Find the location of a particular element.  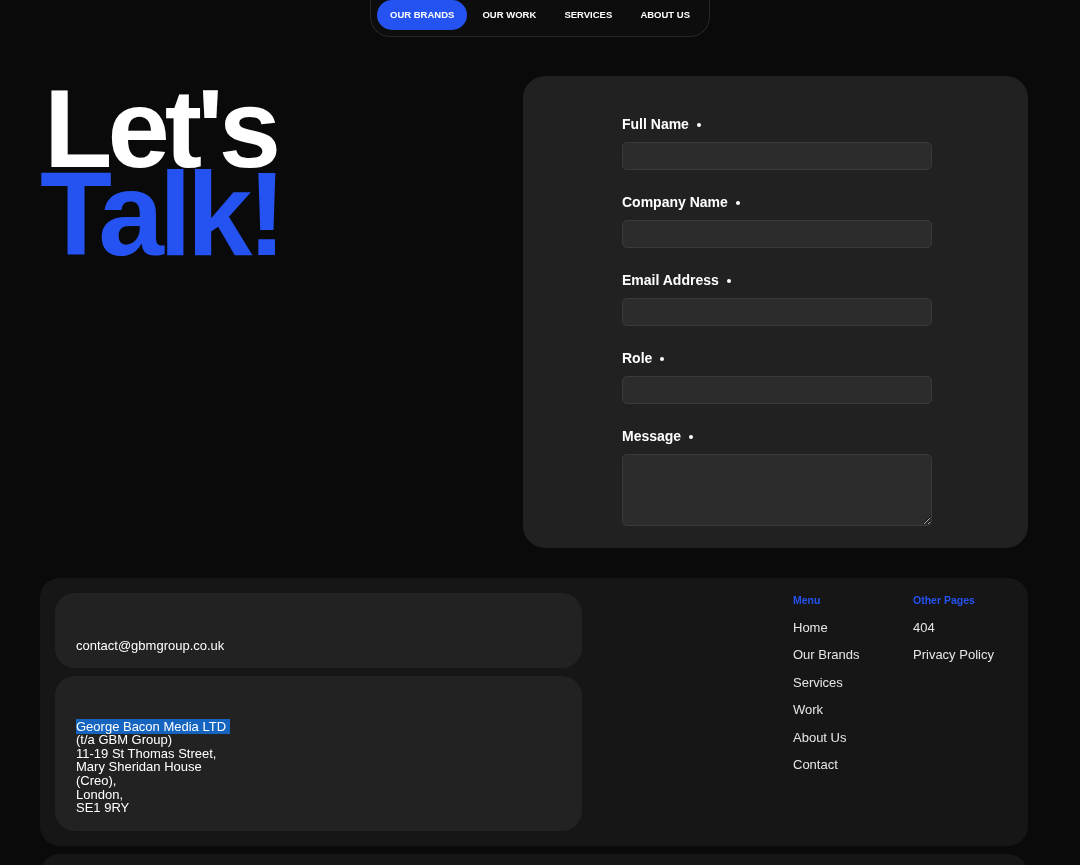

column-heading: Other Pages is located at coordinates (944, 600).